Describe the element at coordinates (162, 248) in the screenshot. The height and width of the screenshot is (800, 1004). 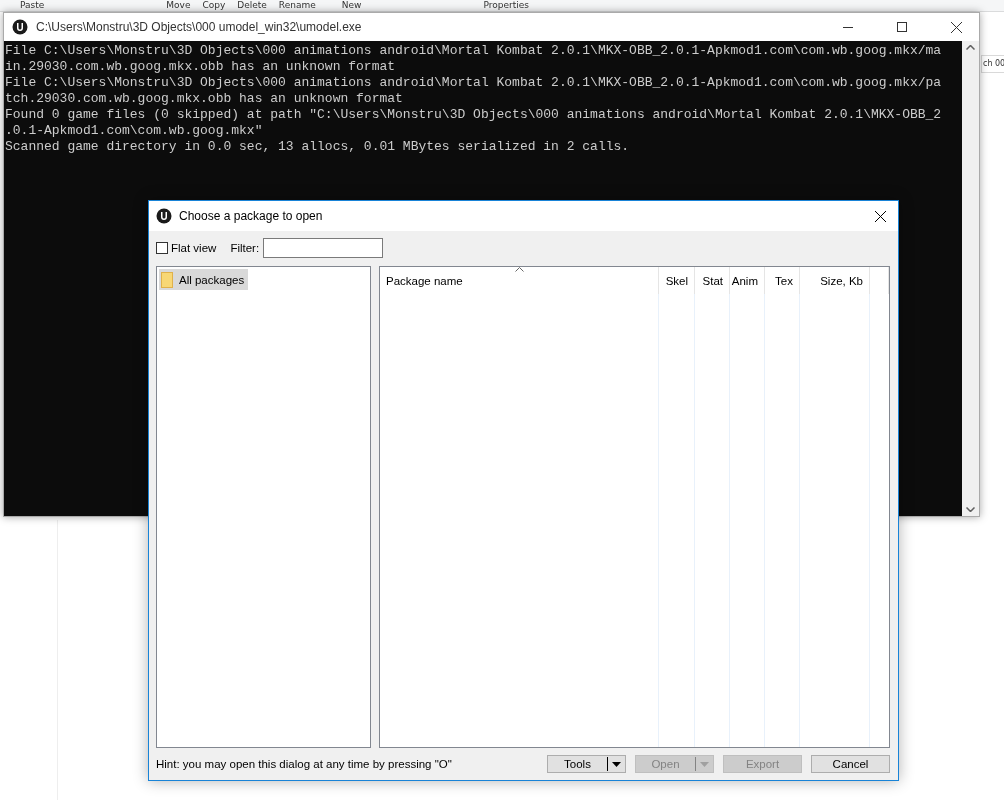
I see `flat-view-checkbox` at that location.